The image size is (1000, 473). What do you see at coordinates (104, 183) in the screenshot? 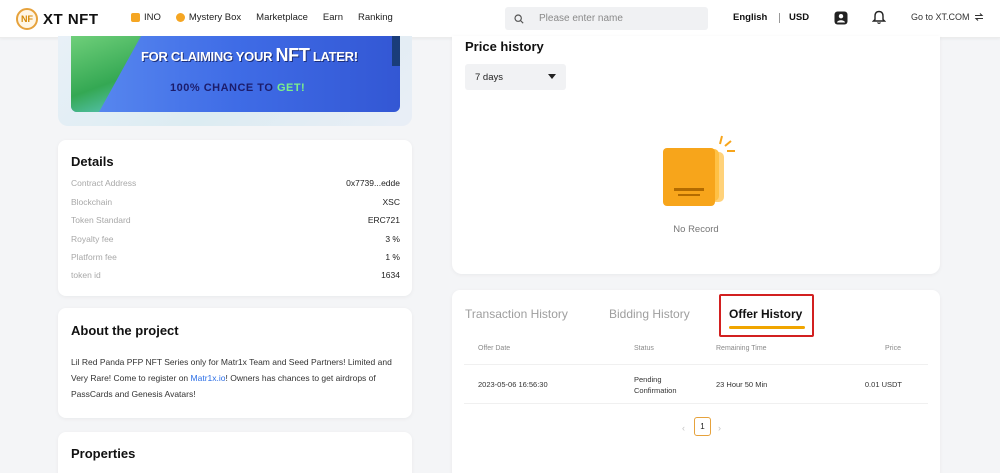
I see `detail-key: Contract Address` at bounding box center [104, 183].